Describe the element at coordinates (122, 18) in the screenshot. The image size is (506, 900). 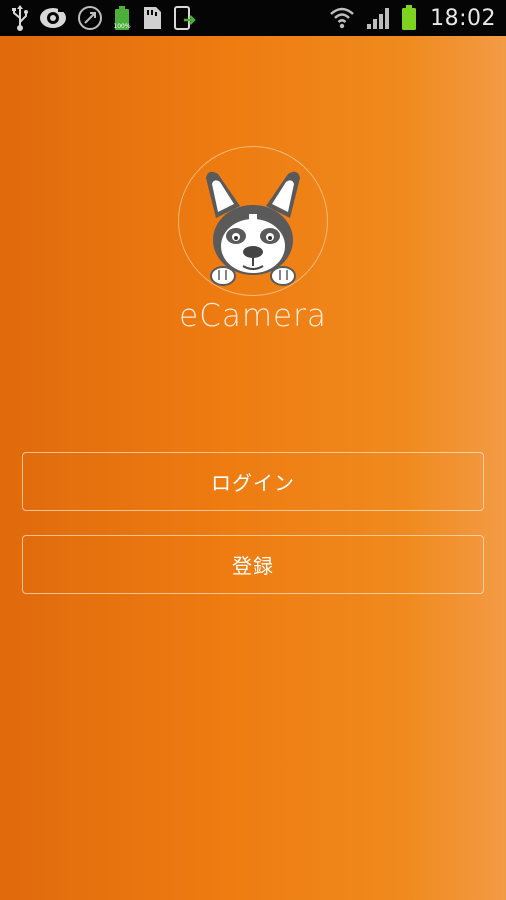
I see `battery-full-icon: 100%` at that location.